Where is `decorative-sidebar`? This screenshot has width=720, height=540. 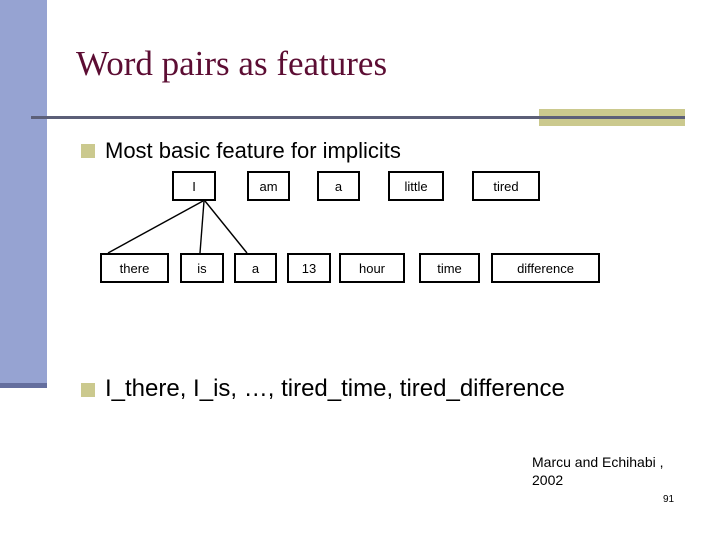 decorative-sidebar is located at coordinates (23, 191).